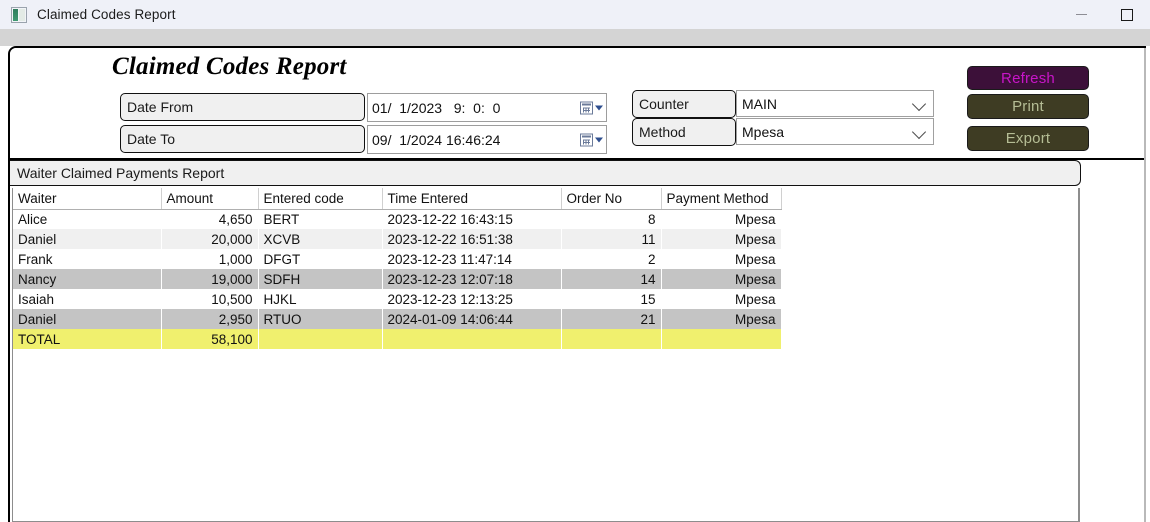  Describe the element at coordinates (209, 239) in the screenshot. I see `cell-amount: 20,000` at that location.